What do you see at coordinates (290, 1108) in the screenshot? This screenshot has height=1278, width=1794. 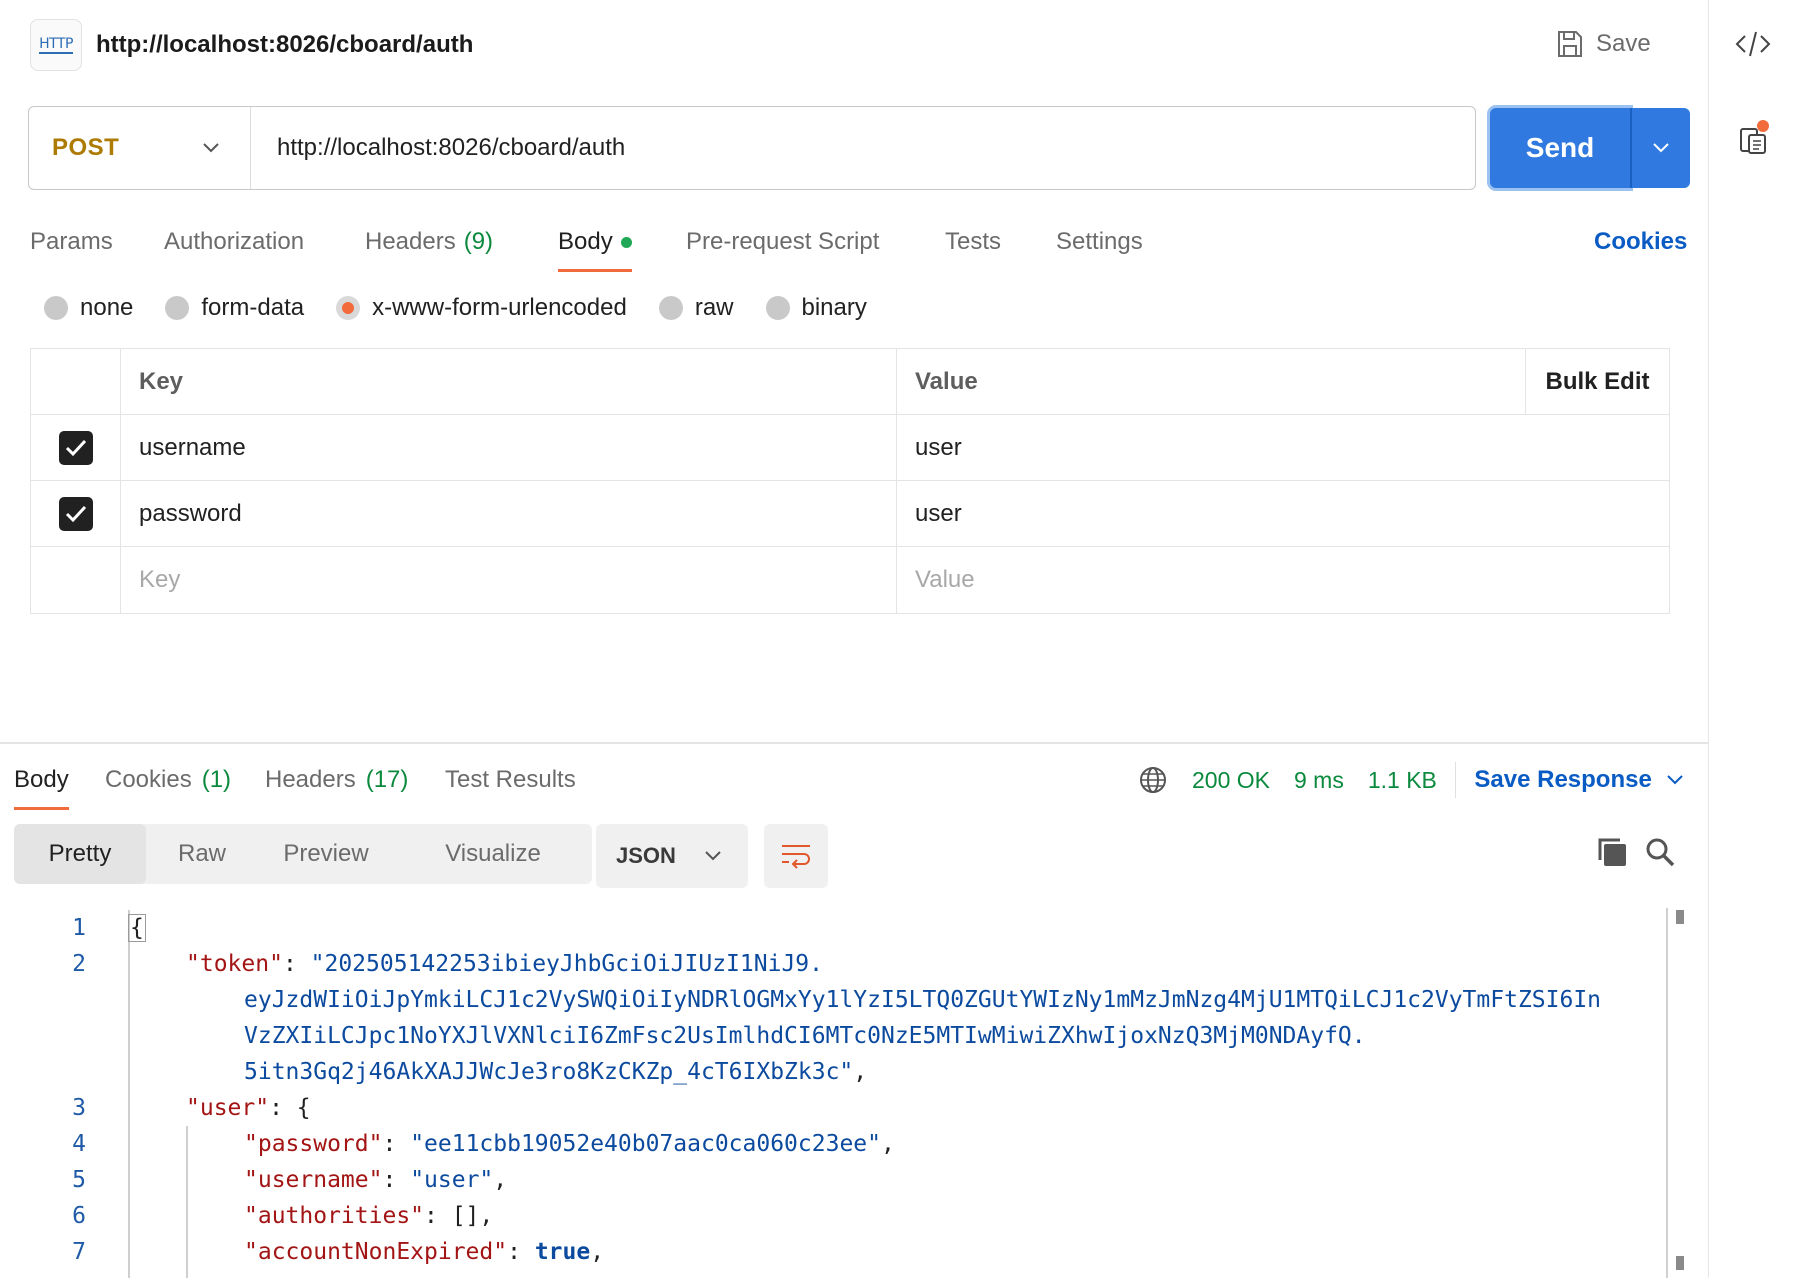 I see `json-punct: : {` at bounding box center [290, 1108].